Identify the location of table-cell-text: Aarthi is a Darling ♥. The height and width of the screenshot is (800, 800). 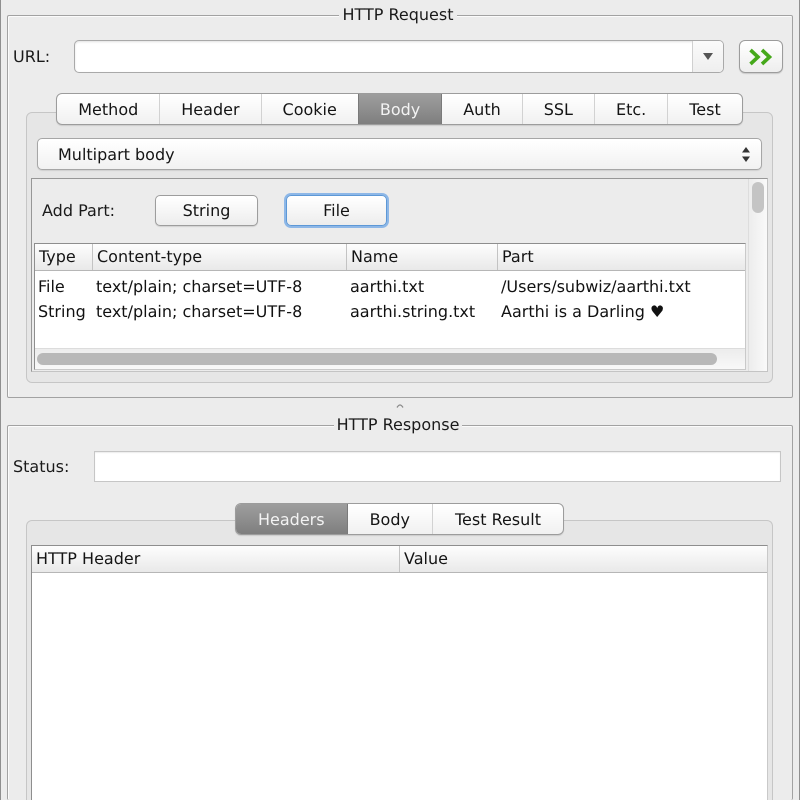
(583, 312).